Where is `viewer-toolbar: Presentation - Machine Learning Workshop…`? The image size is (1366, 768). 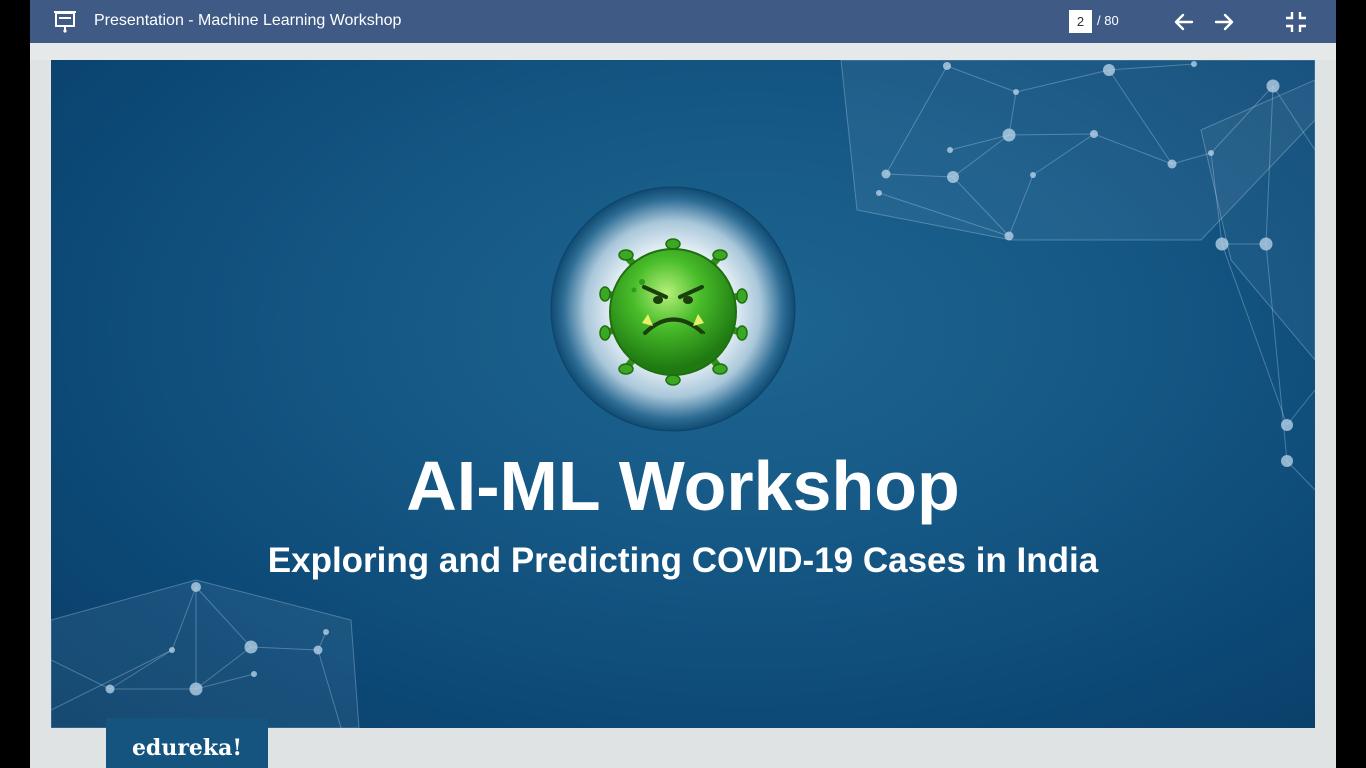
viewer-toolbar: Presentation - Machine Learning Workshop… is located at coordinates (683, 21).